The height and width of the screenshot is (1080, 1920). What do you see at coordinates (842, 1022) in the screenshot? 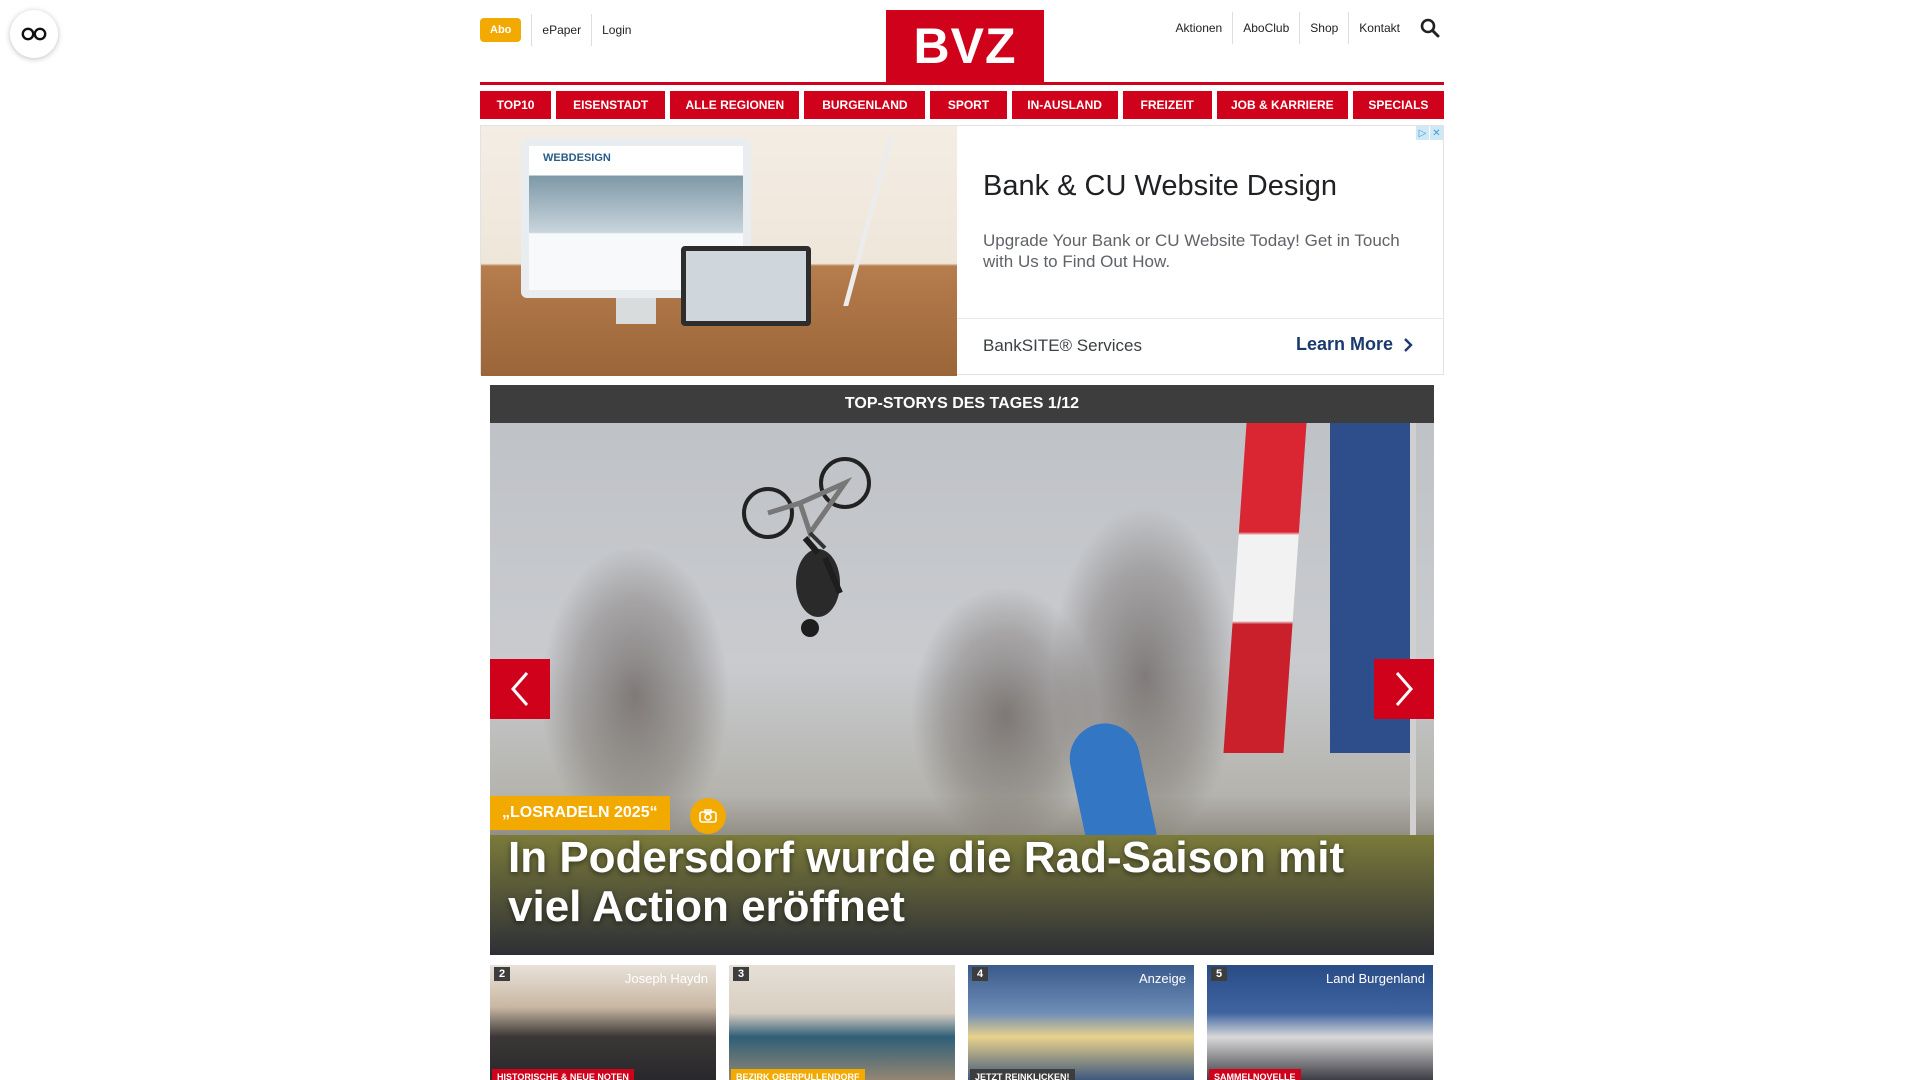
I see `story-thumb-3: 3 BEZIRK OBERPULLENDORF` at bounding box center [842, 1022].